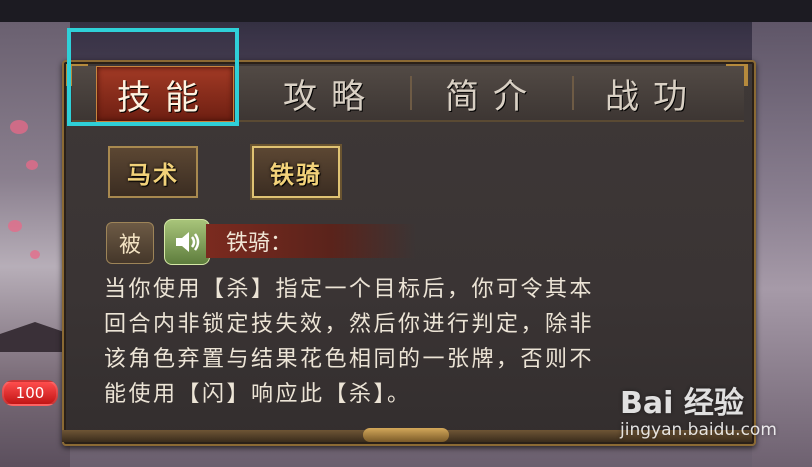 The height and width of the screenshot is (467, 812). What do you see at coordinates (311, 241) in the screenshot?
I see `skill-name: 铁骑：` at bounding box center [311, 241].